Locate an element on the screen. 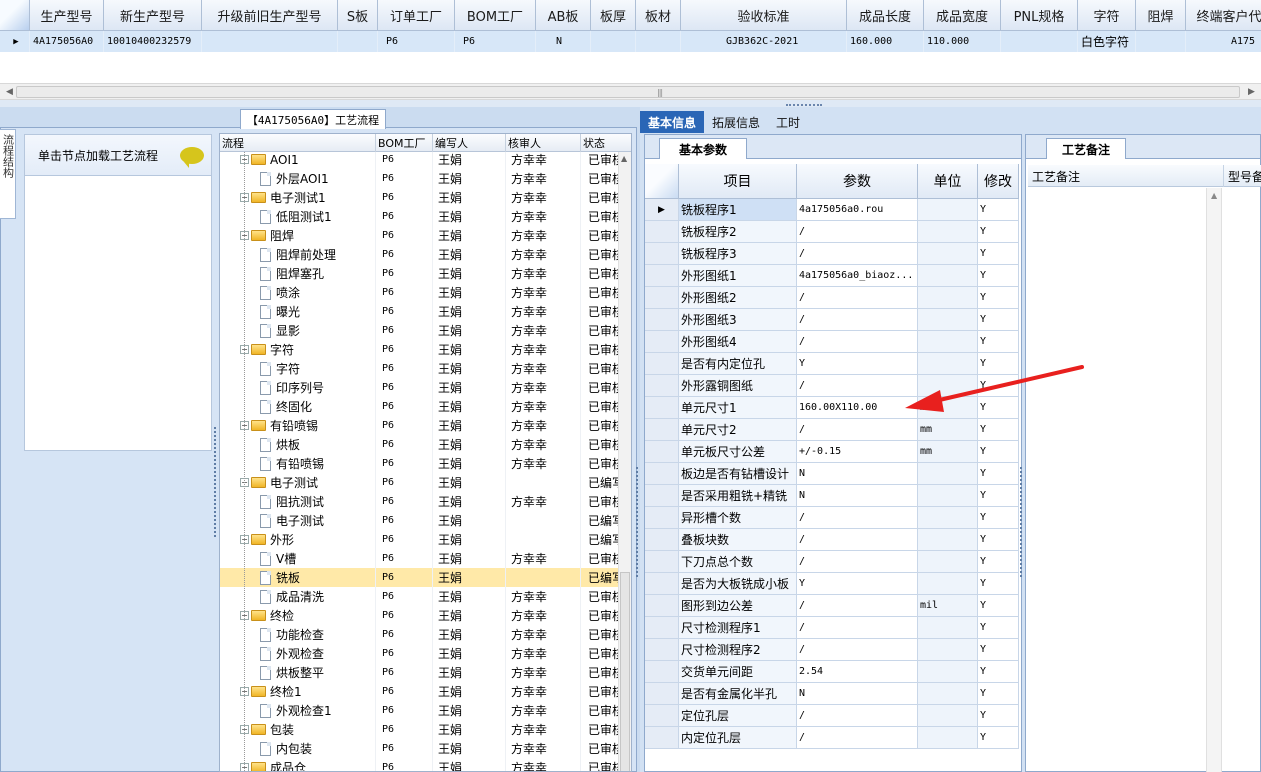  param-row: 交货单元间距 2.54 Y is located at coordinates (832, 672).